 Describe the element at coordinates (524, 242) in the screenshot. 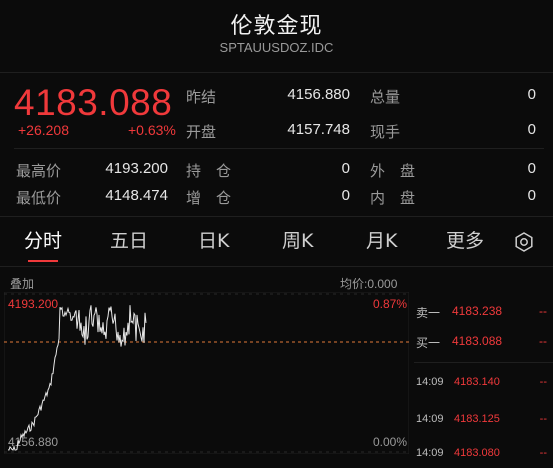

I see `settings-icon` at that location.